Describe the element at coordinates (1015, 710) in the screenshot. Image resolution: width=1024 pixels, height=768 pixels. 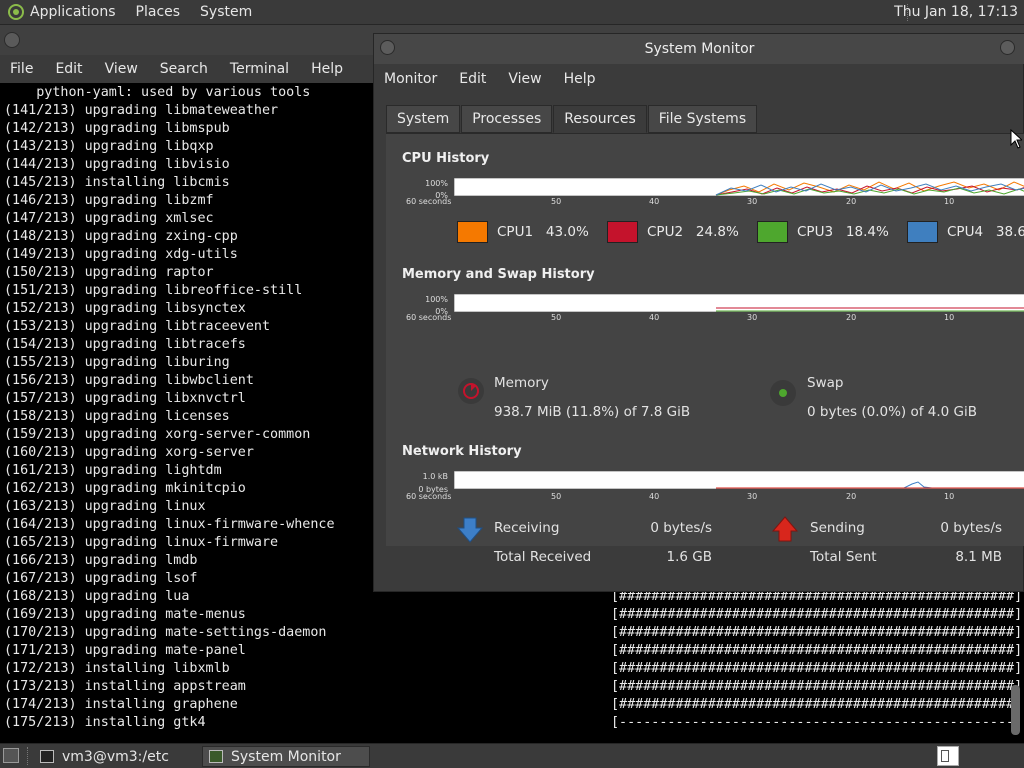
I see `terminal-scrollbar` at that location.